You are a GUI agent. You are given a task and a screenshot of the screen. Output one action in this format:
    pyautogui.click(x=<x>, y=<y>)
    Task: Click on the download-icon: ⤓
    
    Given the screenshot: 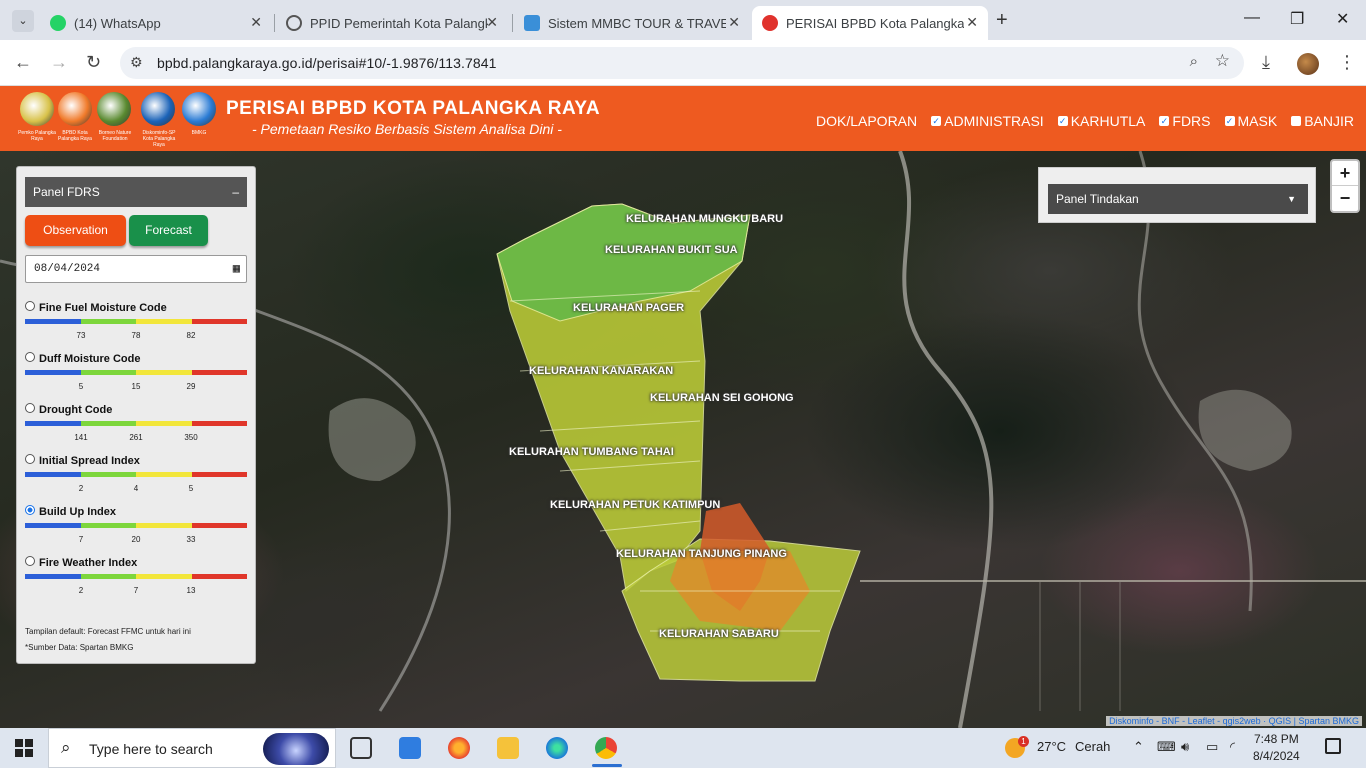 What is the action you would take?
    pyautogui.click(x=1266, y=62)
    